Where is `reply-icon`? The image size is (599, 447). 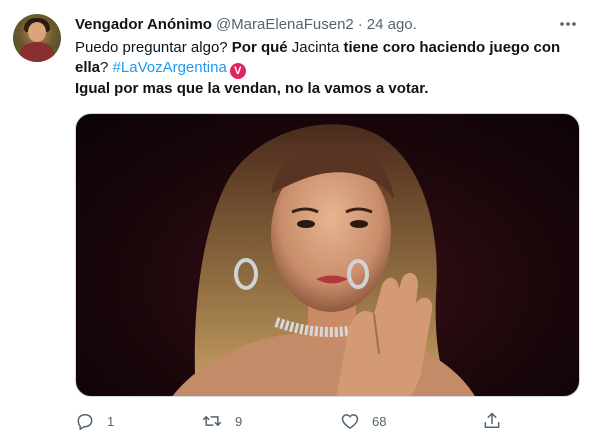 reply-icon is located at coordinates (85, 422).